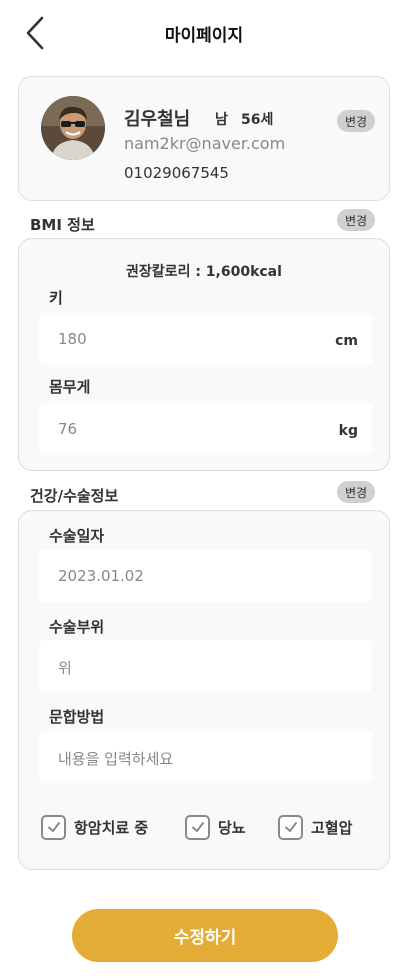 The height and width of the screenshot is (980, 408). Describe the element at coordinates (65, 668) in the screenshot. I see `surgery-site-value: 위` at that location.